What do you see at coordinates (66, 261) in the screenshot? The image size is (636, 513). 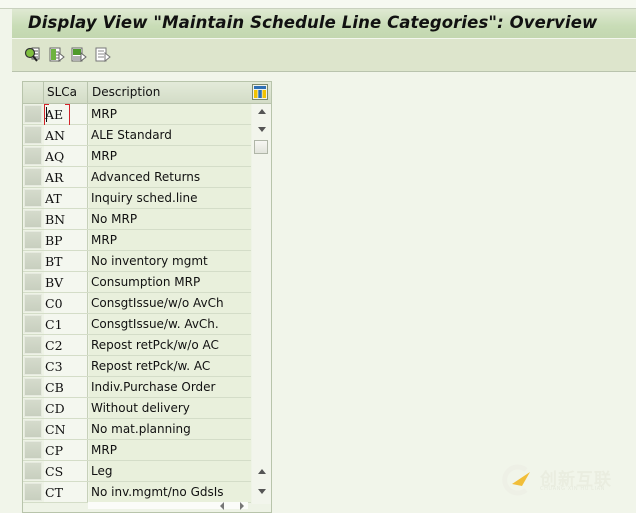 I see `slca-cell: BT` at bounding box center [66, 261].